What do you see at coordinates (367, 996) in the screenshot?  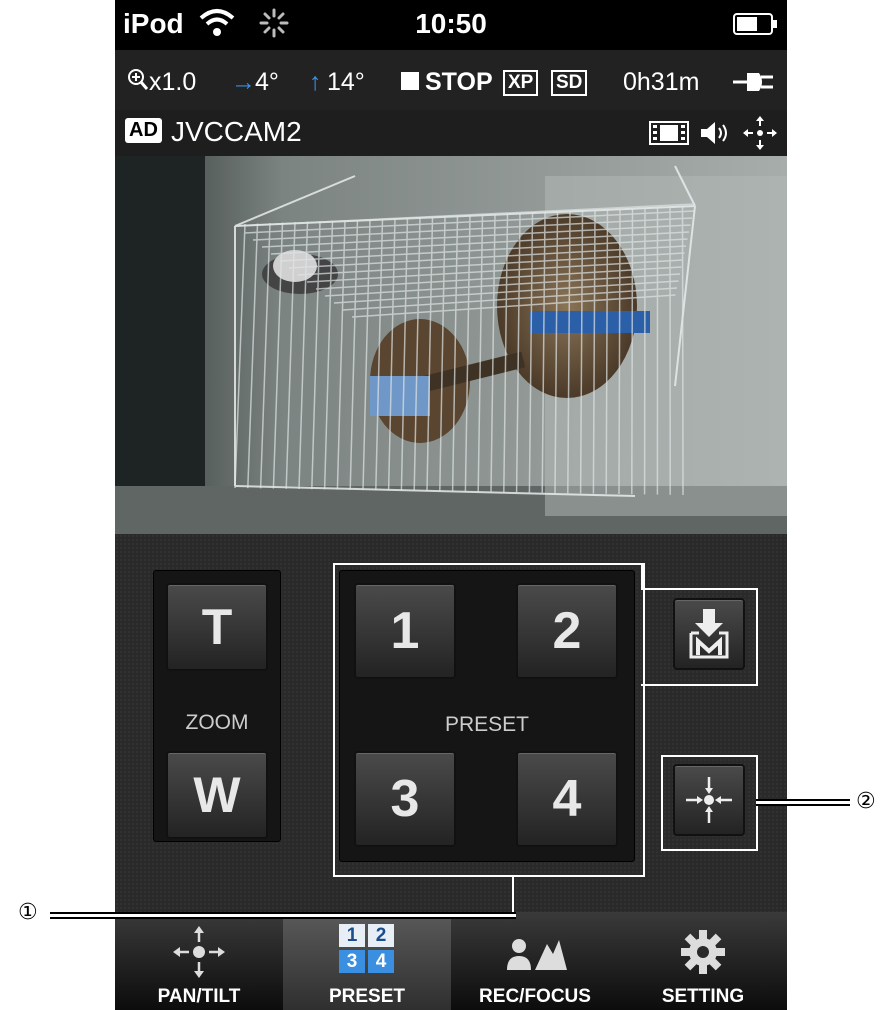 I see `tab-preset-label: PRESET` at bounding box center [367, 996].